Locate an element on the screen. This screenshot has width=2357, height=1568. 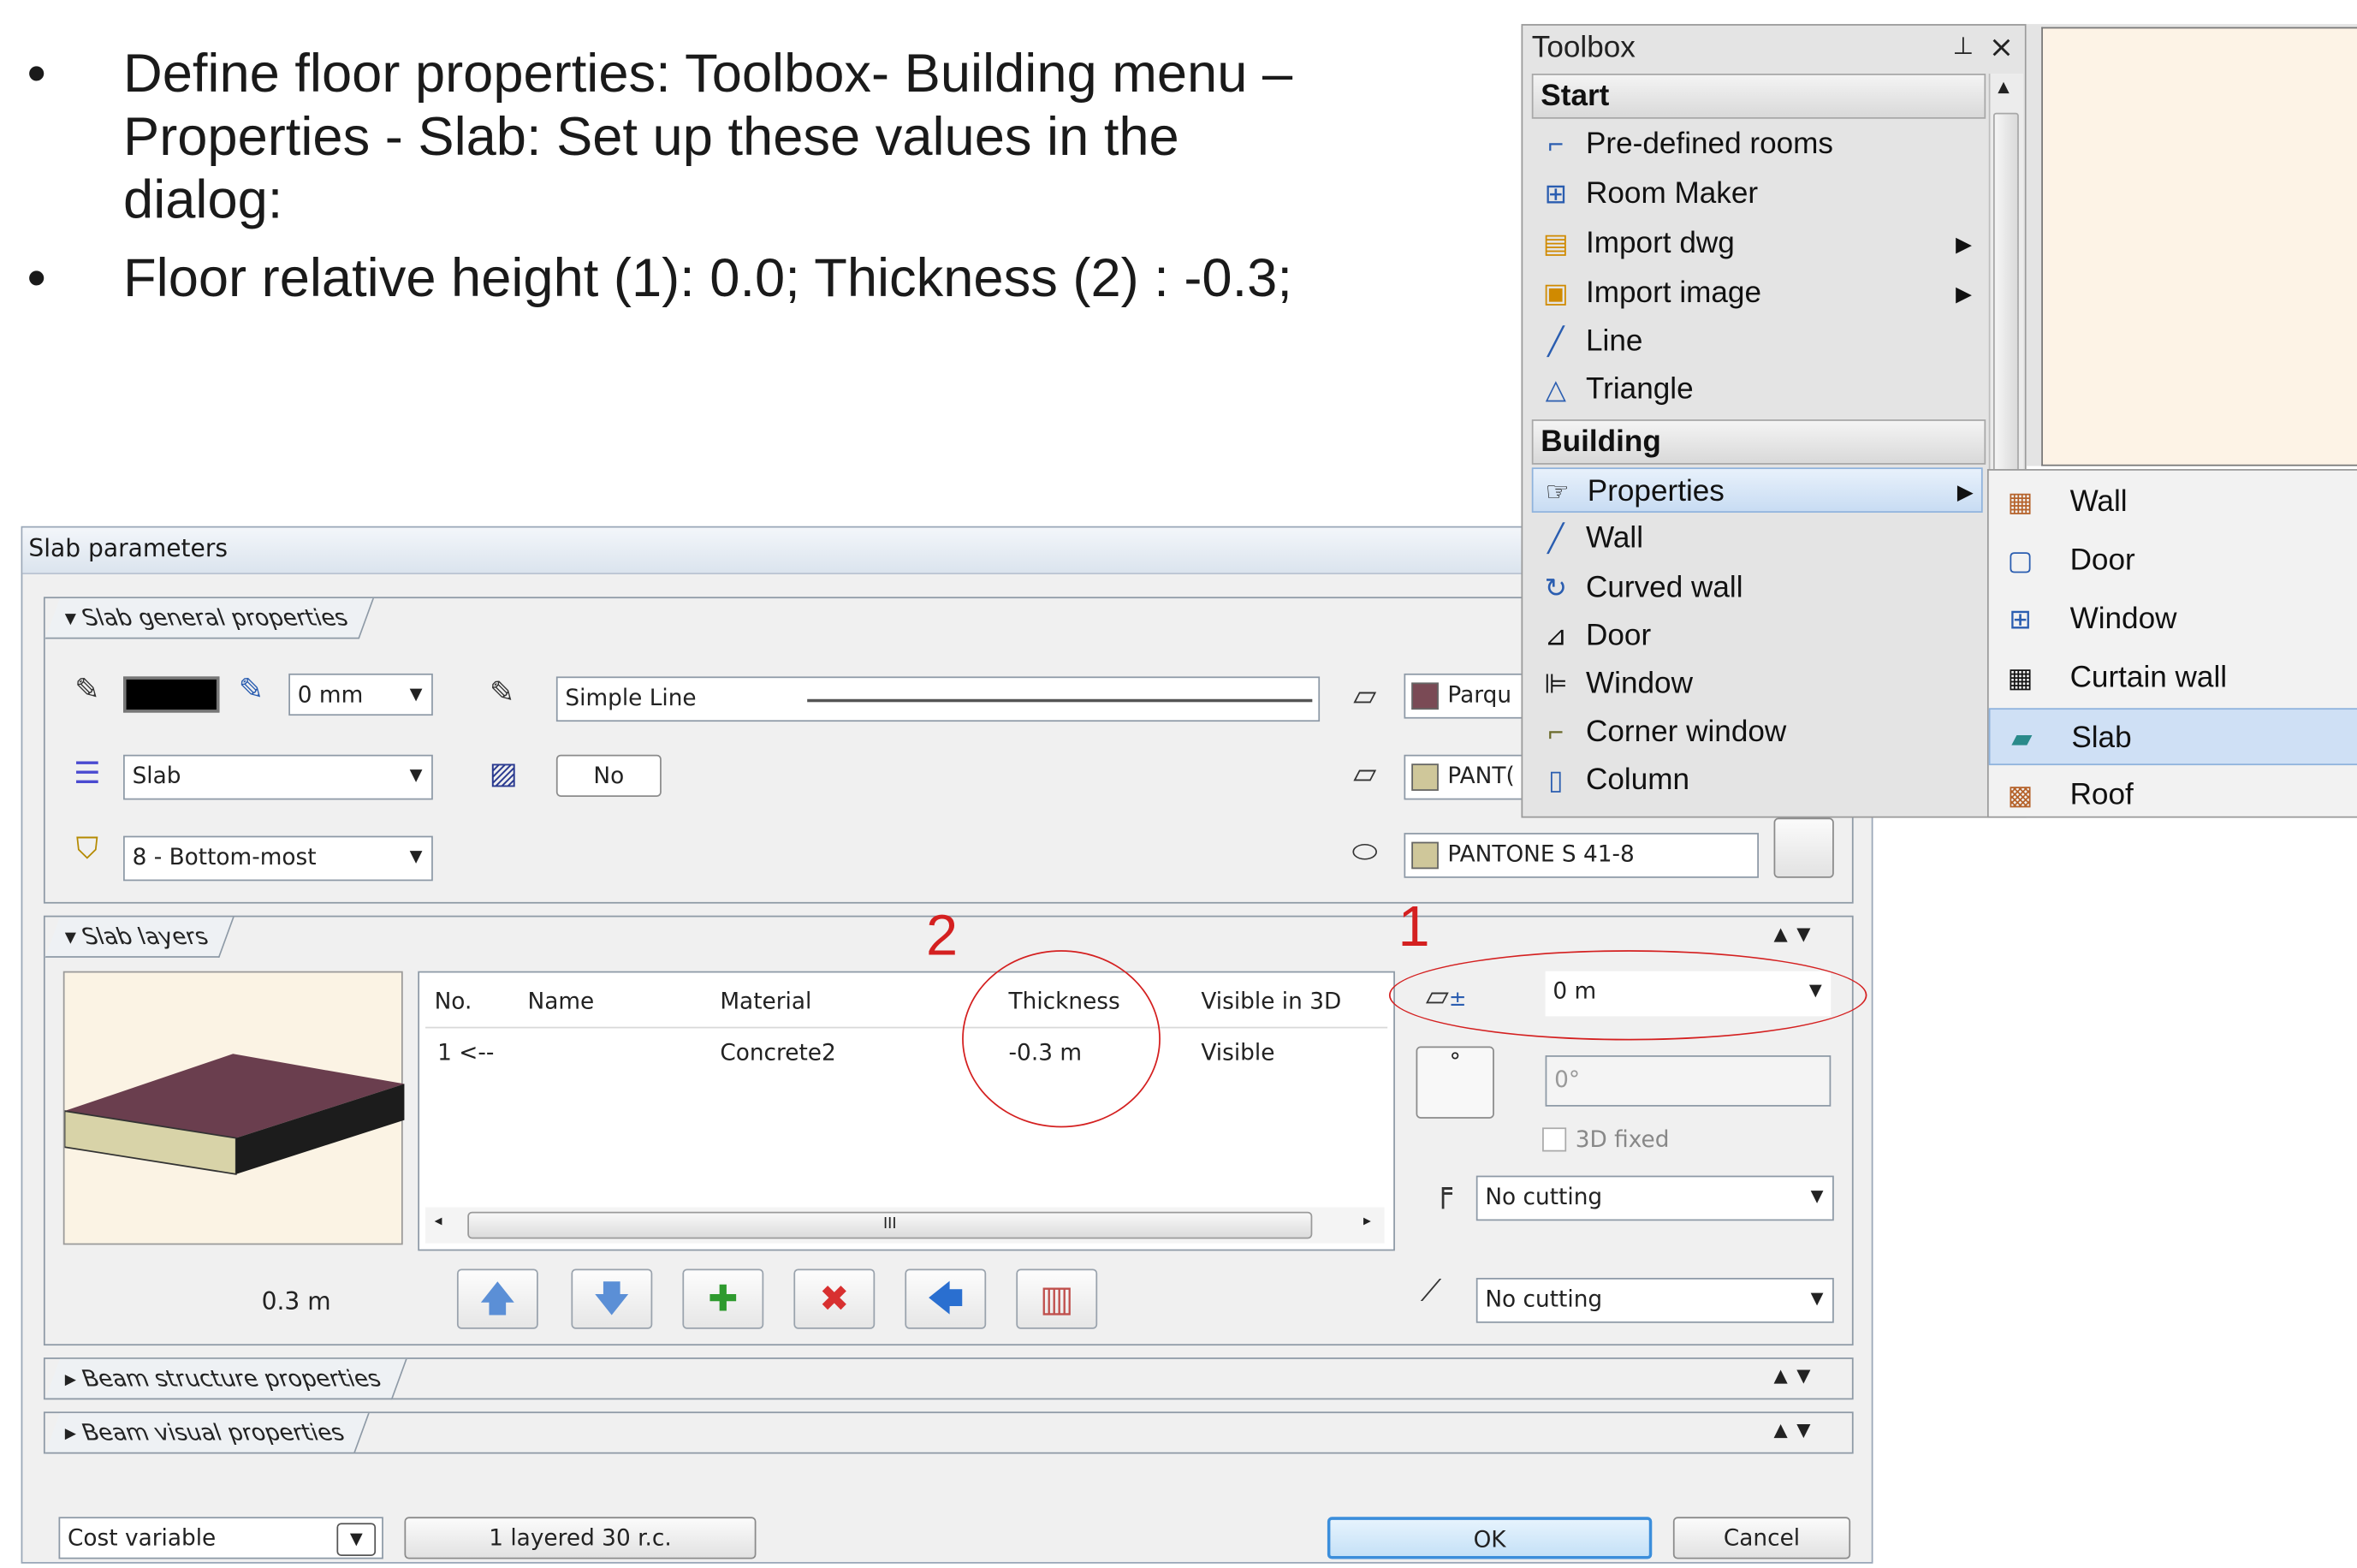
top-surface-icon: ▱ is located at coordinates (1365, 694).